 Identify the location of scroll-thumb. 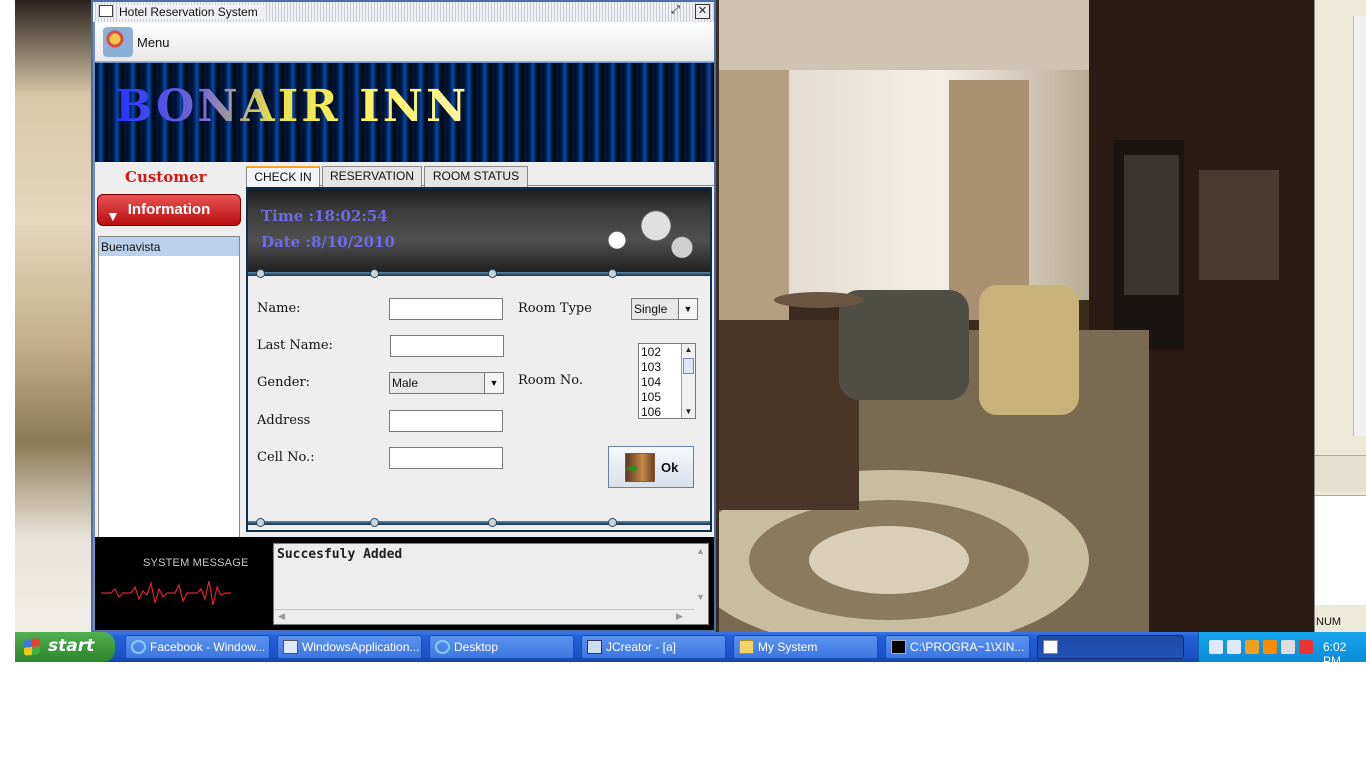
(688, 366).